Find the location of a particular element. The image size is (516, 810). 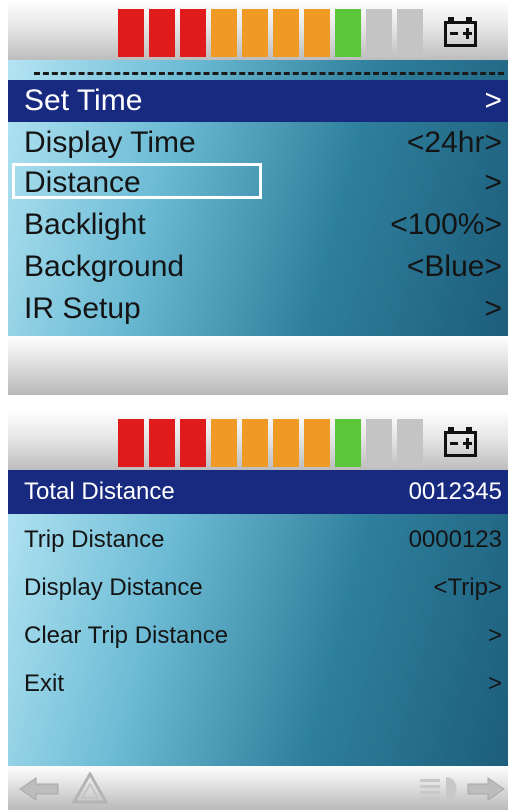

menu-item-label: Display Time is located at coordinates (110, 142).